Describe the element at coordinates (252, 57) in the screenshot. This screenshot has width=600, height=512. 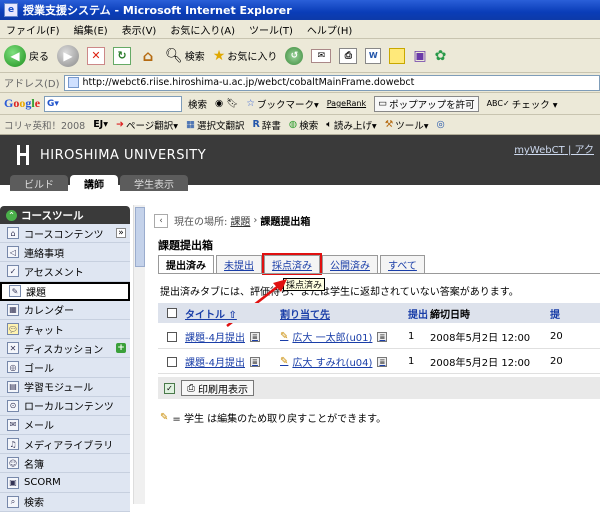
I see `favorites-label: お気に入り` at that location.